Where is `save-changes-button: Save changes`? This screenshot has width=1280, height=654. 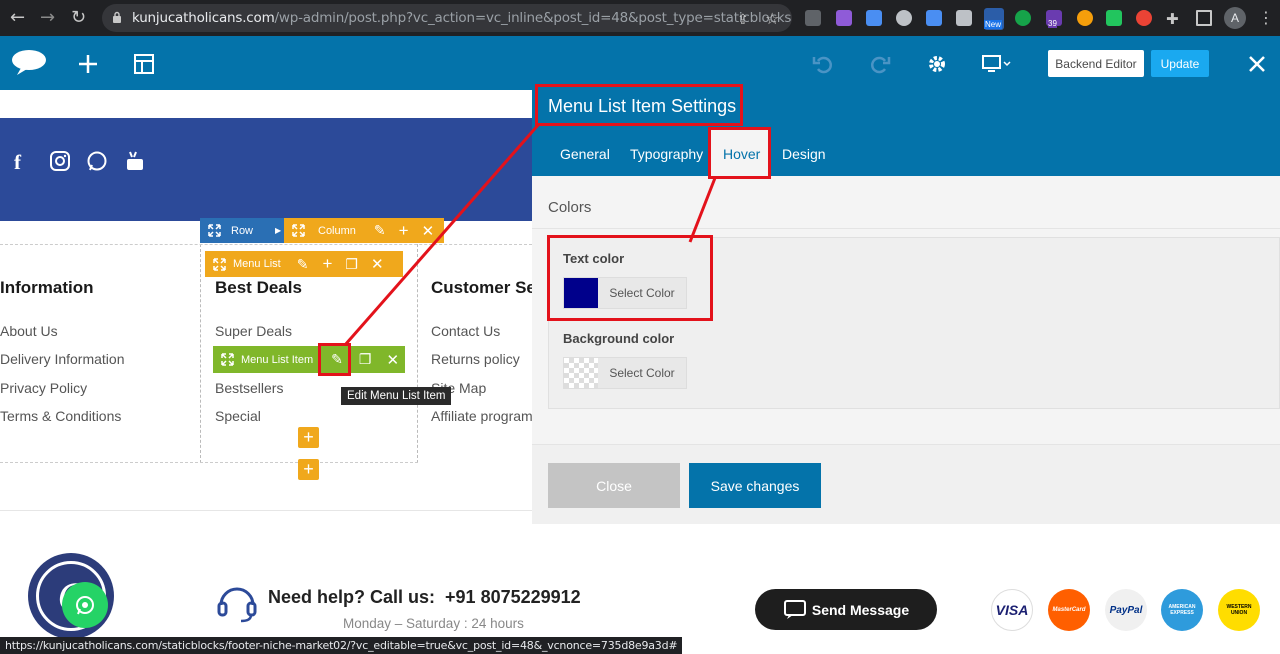 save-changes-button: Save changes is located at coordinates (755, 485).